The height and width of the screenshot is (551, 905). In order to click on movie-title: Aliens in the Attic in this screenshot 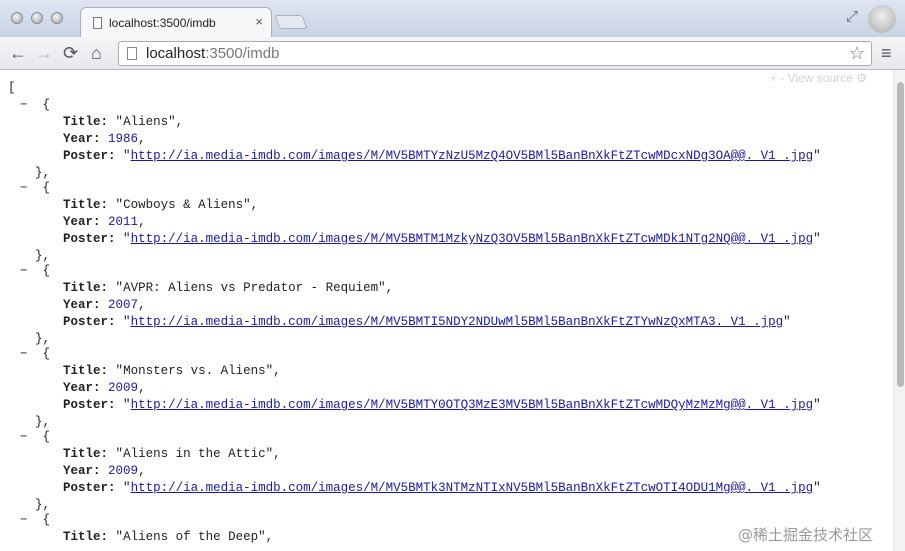, I will do `click(194, 454)`.